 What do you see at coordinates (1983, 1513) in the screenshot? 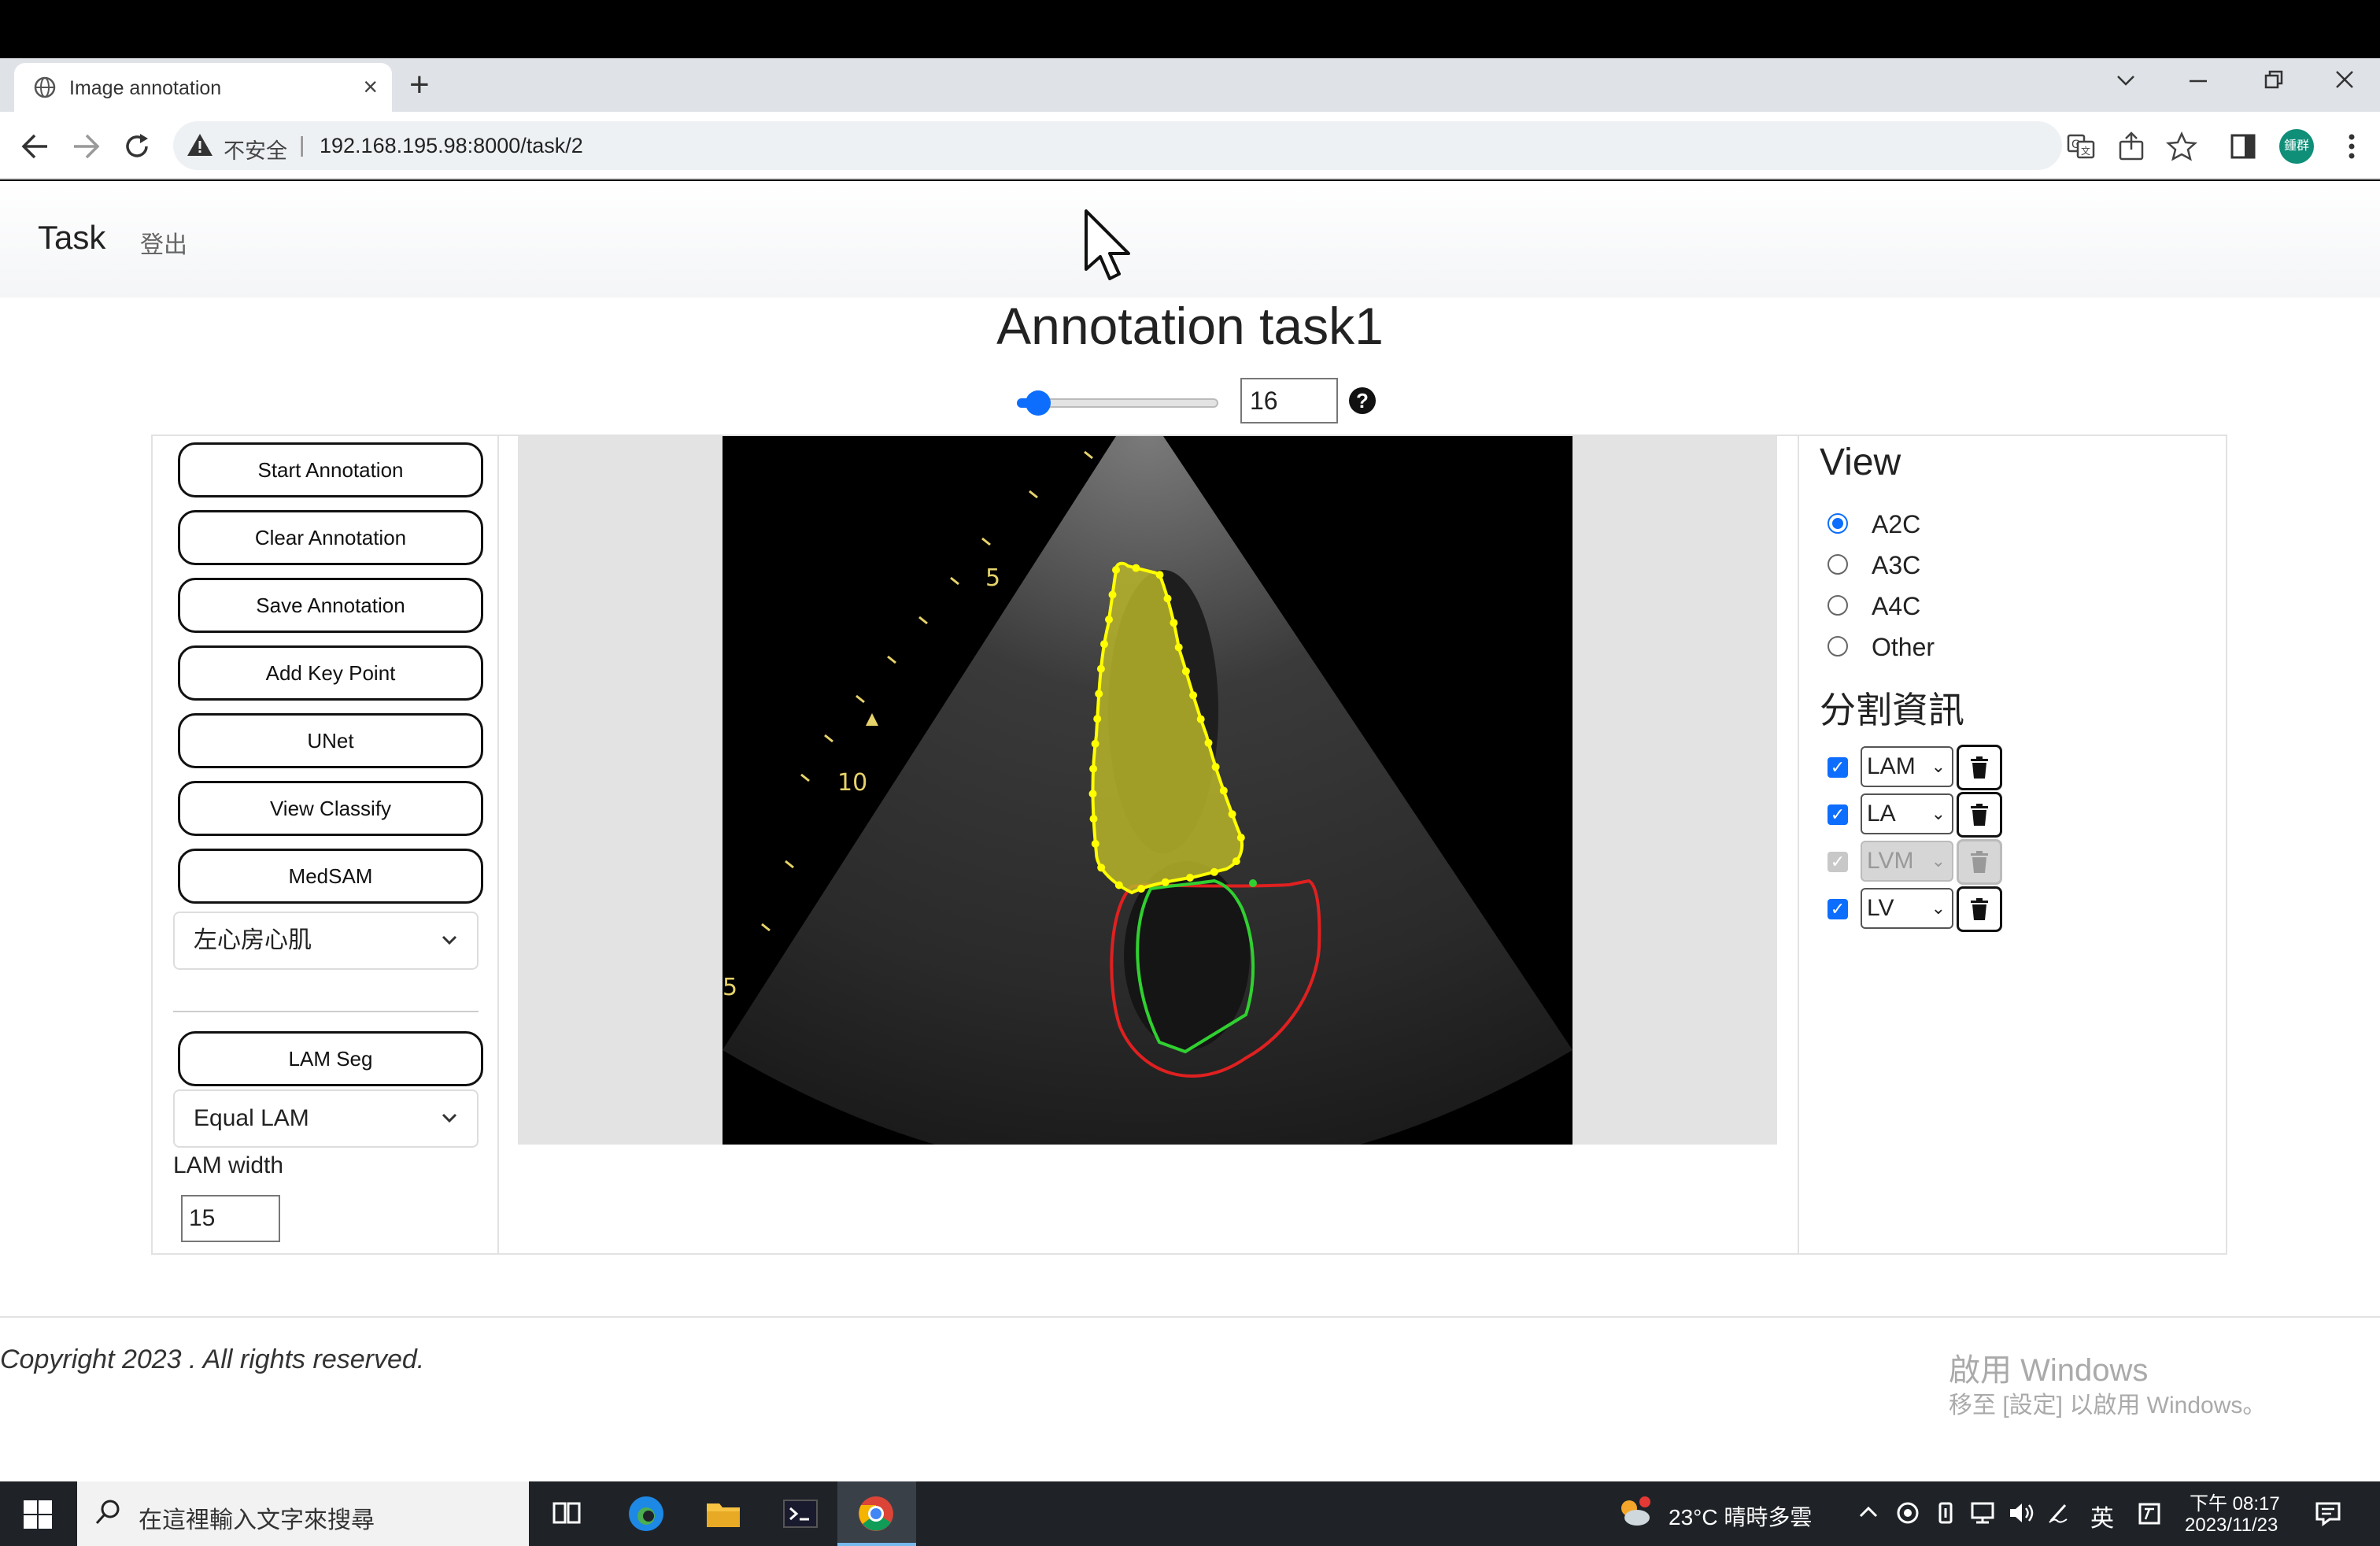
I see `network-icon` at bounding box center [1983, 1513].